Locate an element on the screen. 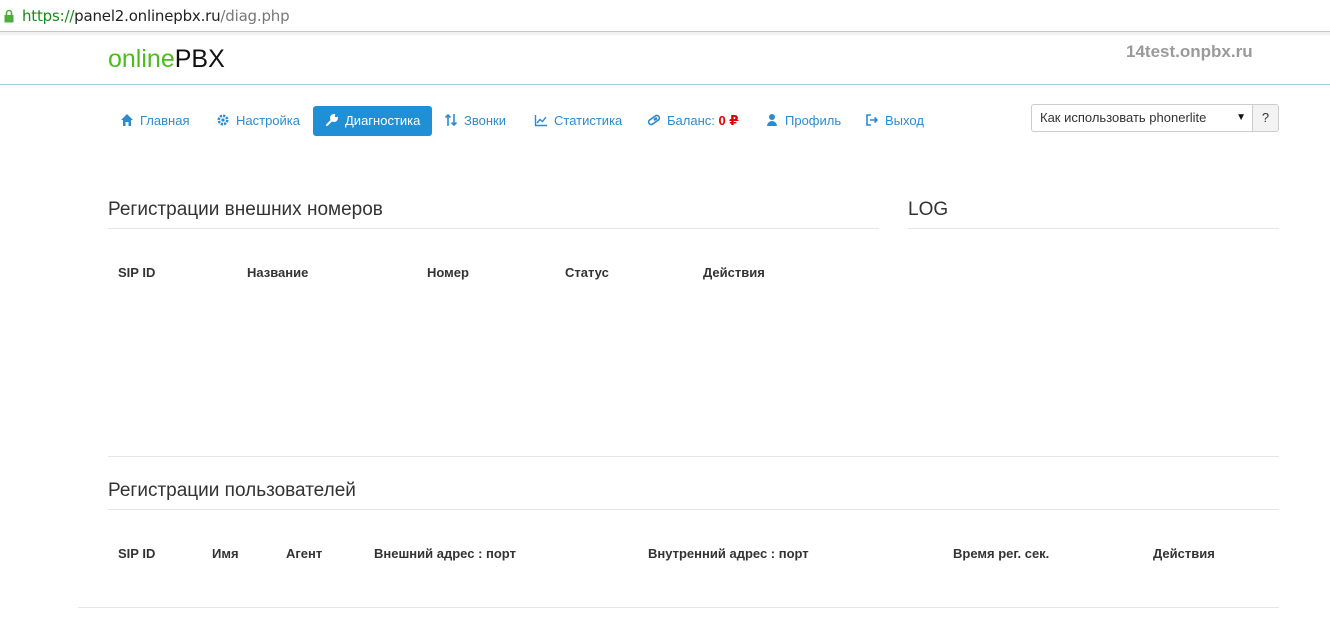 The width and height of the screenshot is (1330, 629). users-col-actions: Действия is located at coordinates (1184, 553).